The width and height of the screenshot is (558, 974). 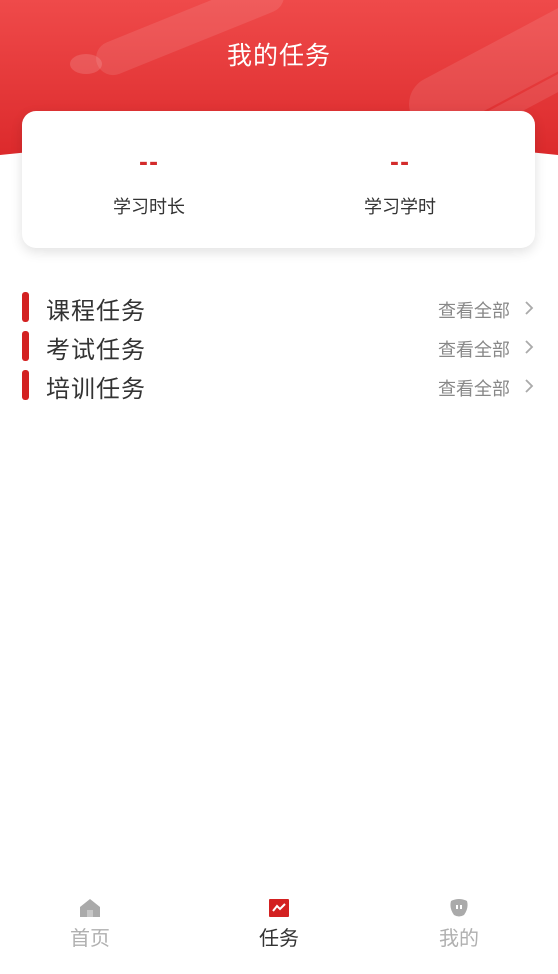 What do you see at coordinates (149, 207) in the screenshot?
I see `stat-label: 学习时长` at bounding box center [149, 207].